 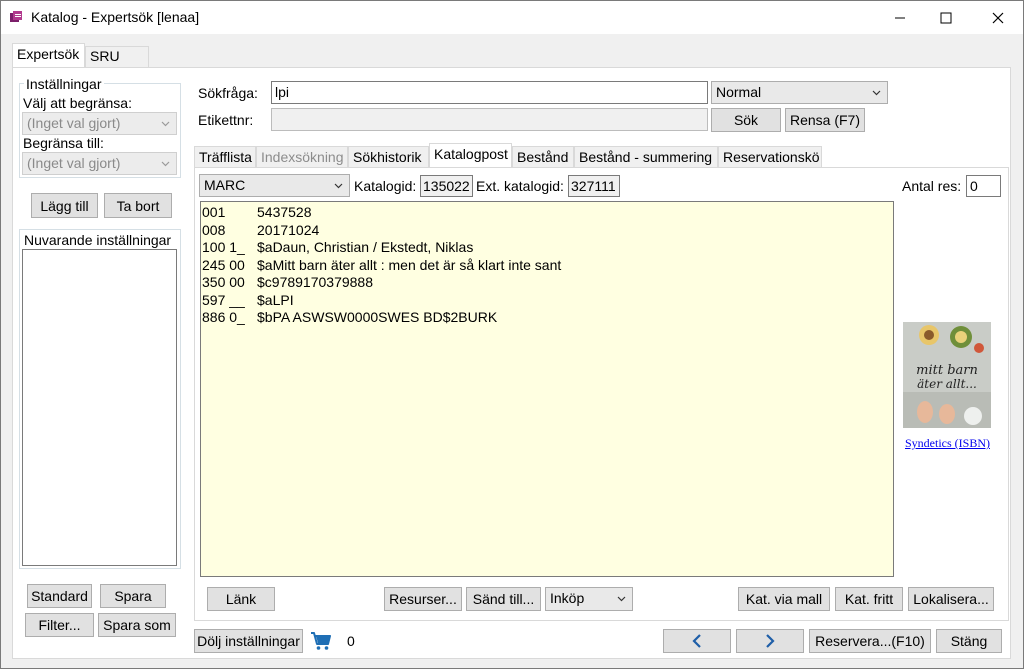 I want to click on limit-to-label: Begränsa till:, so click(x=63, y=143).